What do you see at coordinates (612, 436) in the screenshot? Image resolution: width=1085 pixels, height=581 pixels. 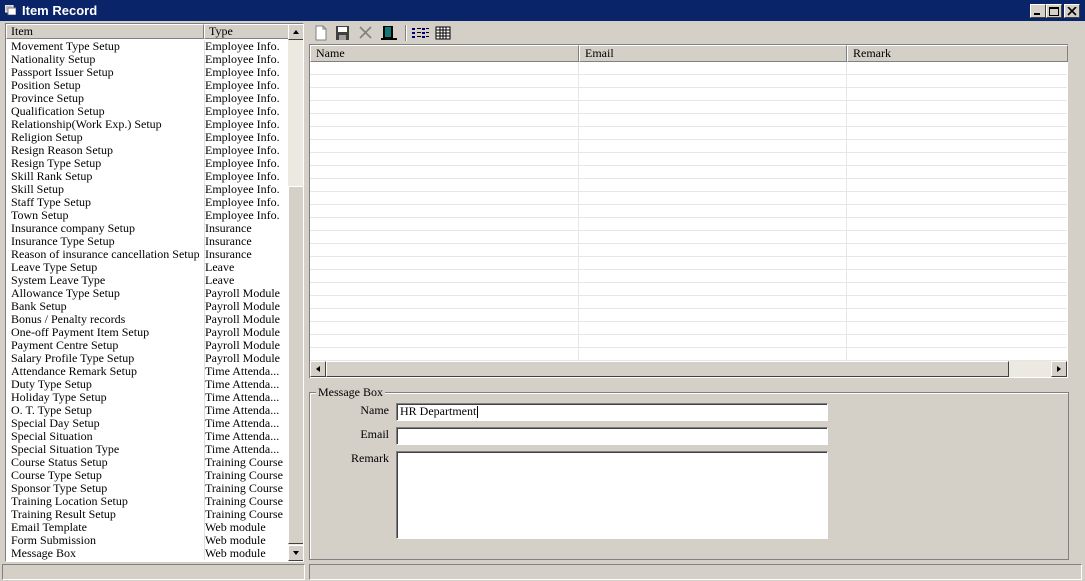 I see `email-field` at bounding box center [612, 436].